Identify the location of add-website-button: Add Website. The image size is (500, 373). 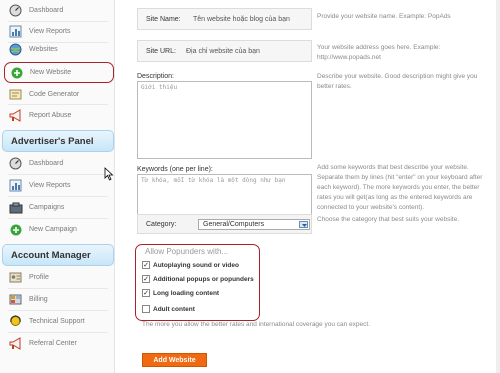
(174, 360).